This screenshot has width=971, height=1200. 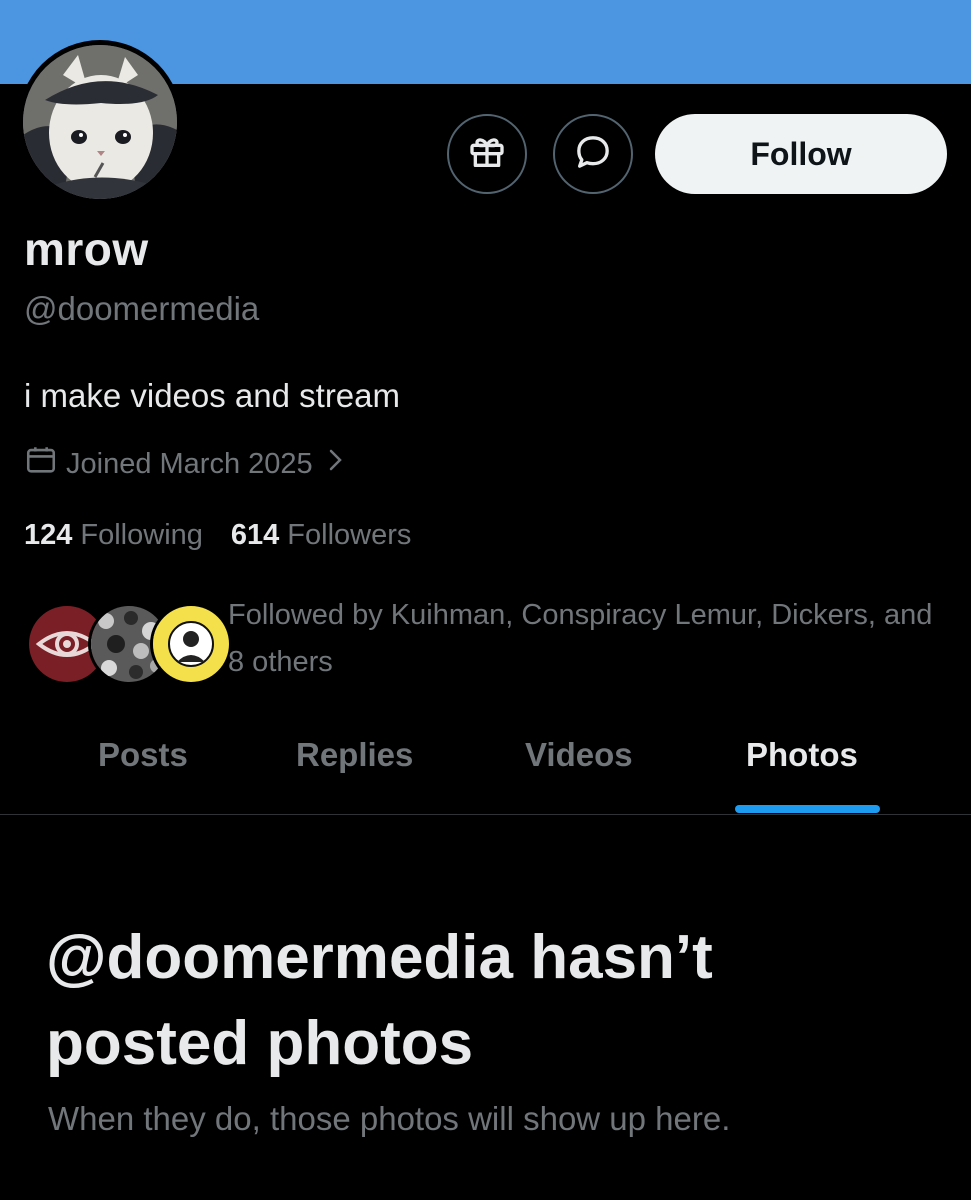 I want to click on message-bubble-icon, so click(x=593, y=154).